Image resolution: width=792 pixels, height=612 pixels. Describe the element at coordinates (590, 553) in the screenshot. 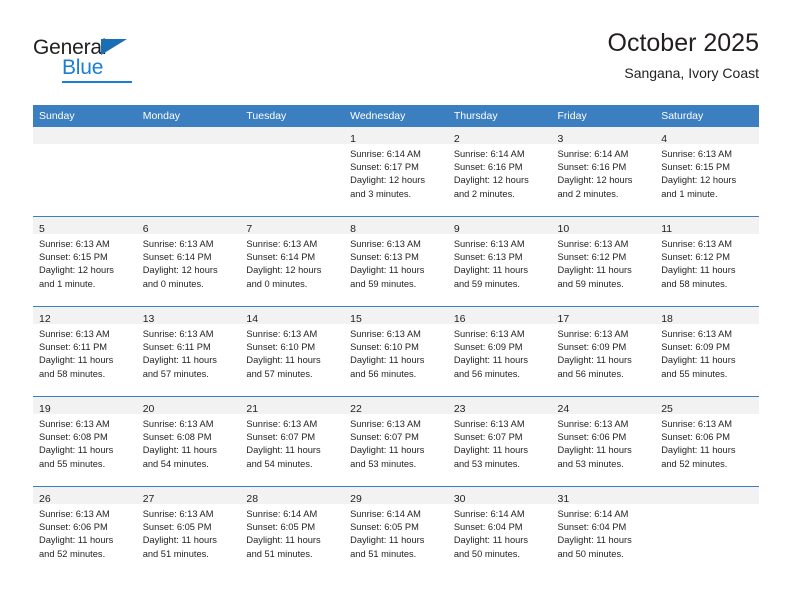

I see `daylight-text-line2: and 50 minutes.` at that location.